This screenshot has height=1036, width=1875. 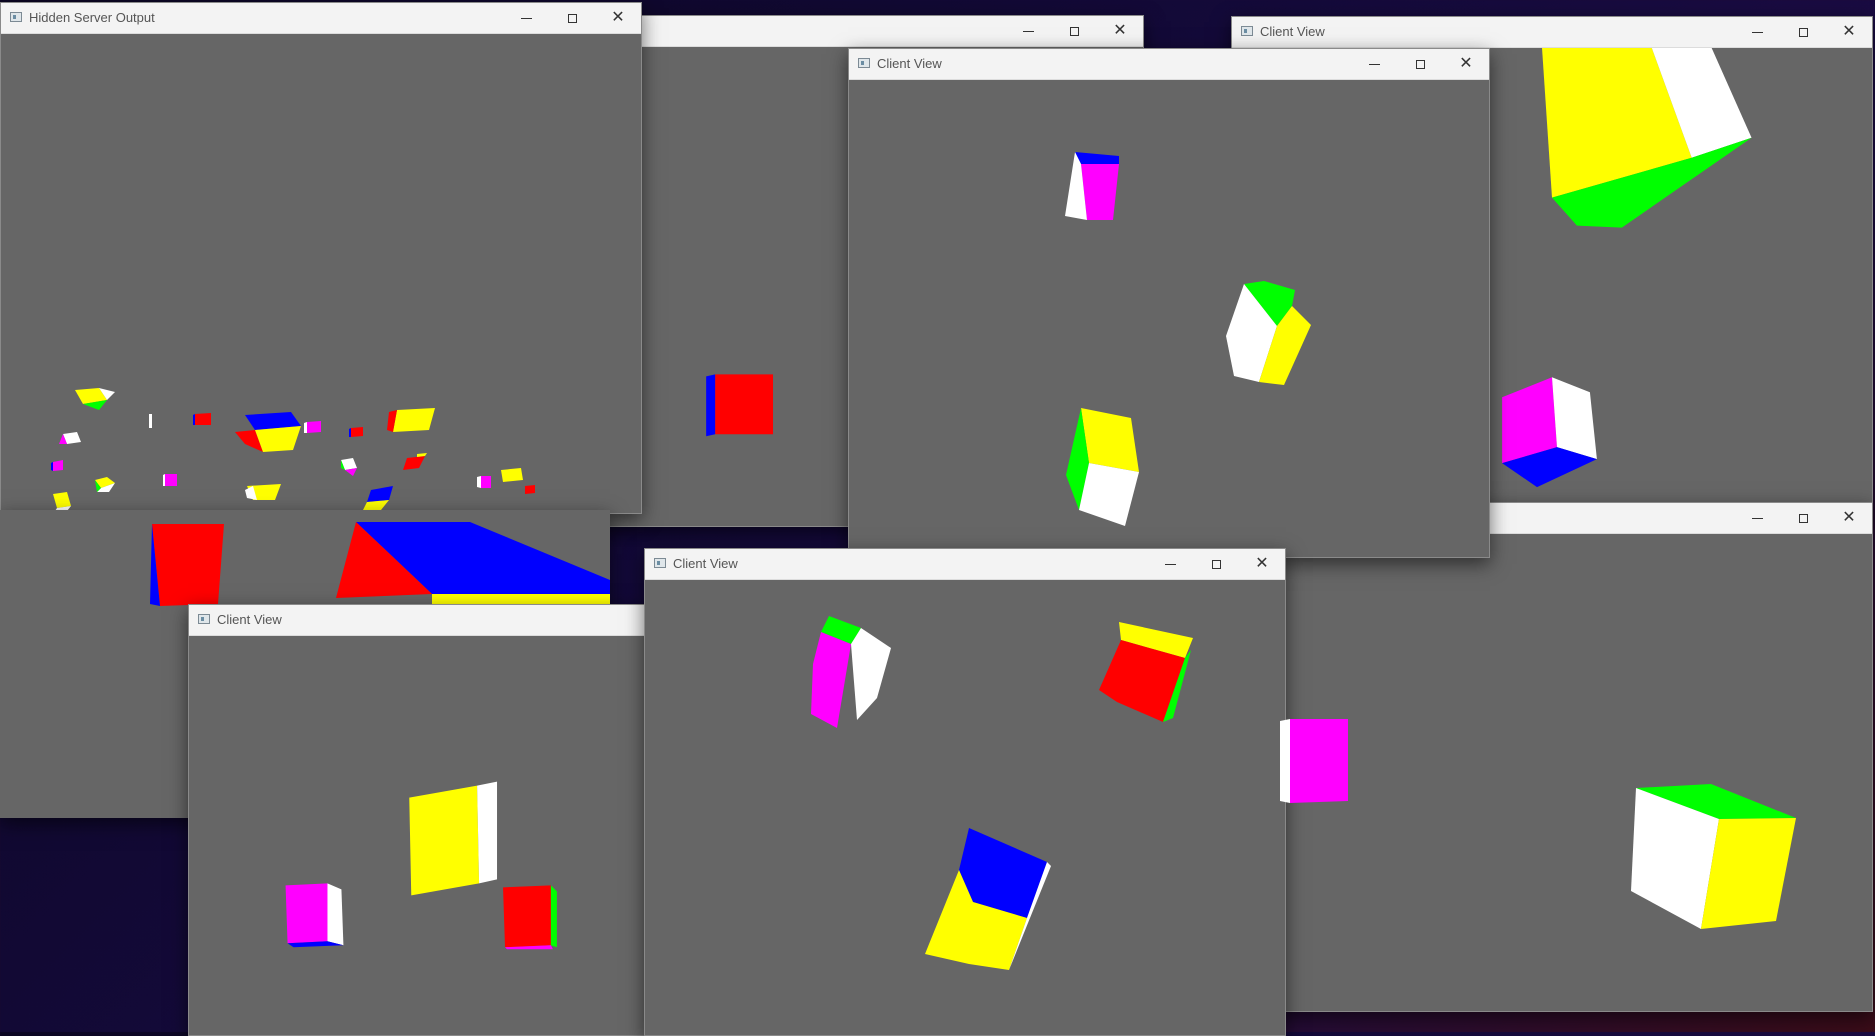 What do you see at coordinates (92, 17) in the screenshot?
I see `window-title: Hidden Server Output` at bounding box center [92, 17].